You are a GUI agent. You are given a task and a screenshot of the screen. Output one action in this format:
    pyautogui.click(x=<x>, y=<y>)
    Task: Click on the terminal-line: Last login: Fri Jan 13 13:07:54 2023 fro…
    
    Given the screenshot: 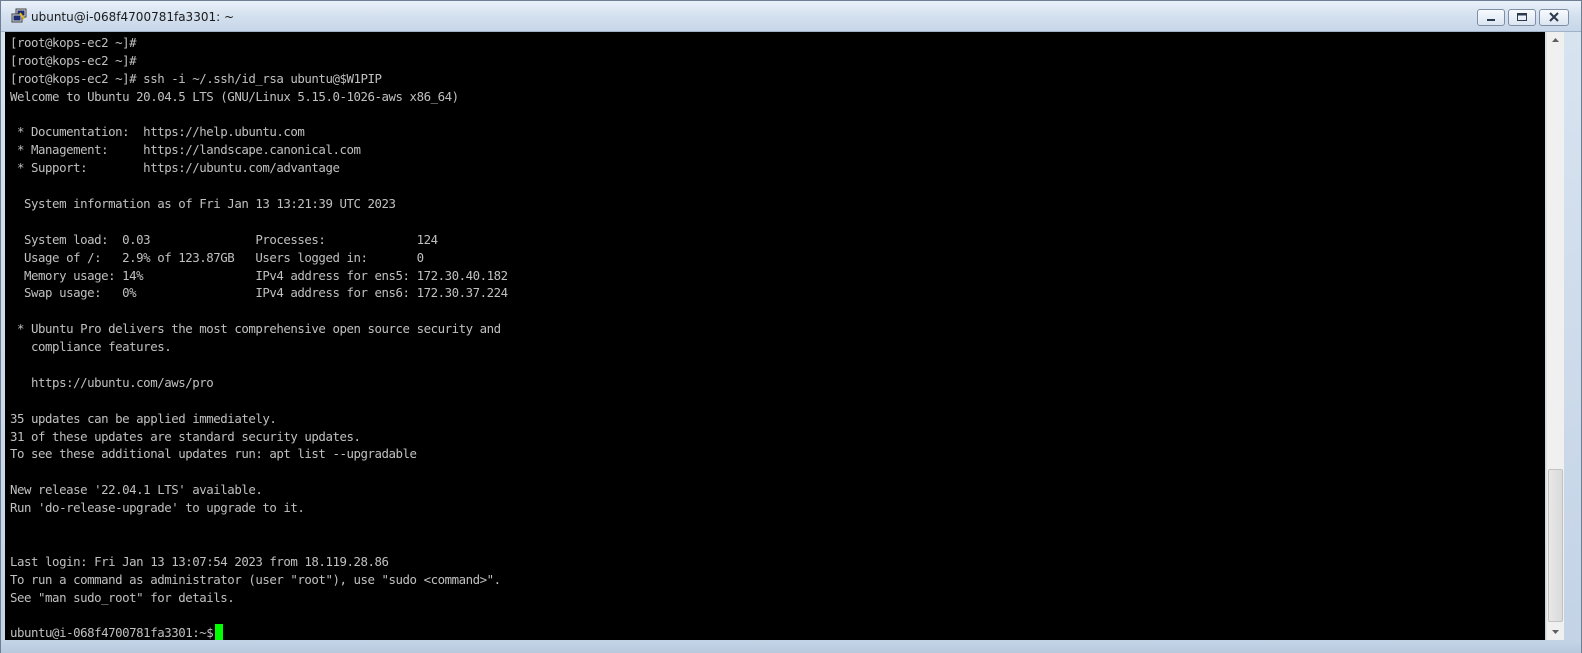 What is the action you would take?
    pyautogui.click(x=199, y=561)
    